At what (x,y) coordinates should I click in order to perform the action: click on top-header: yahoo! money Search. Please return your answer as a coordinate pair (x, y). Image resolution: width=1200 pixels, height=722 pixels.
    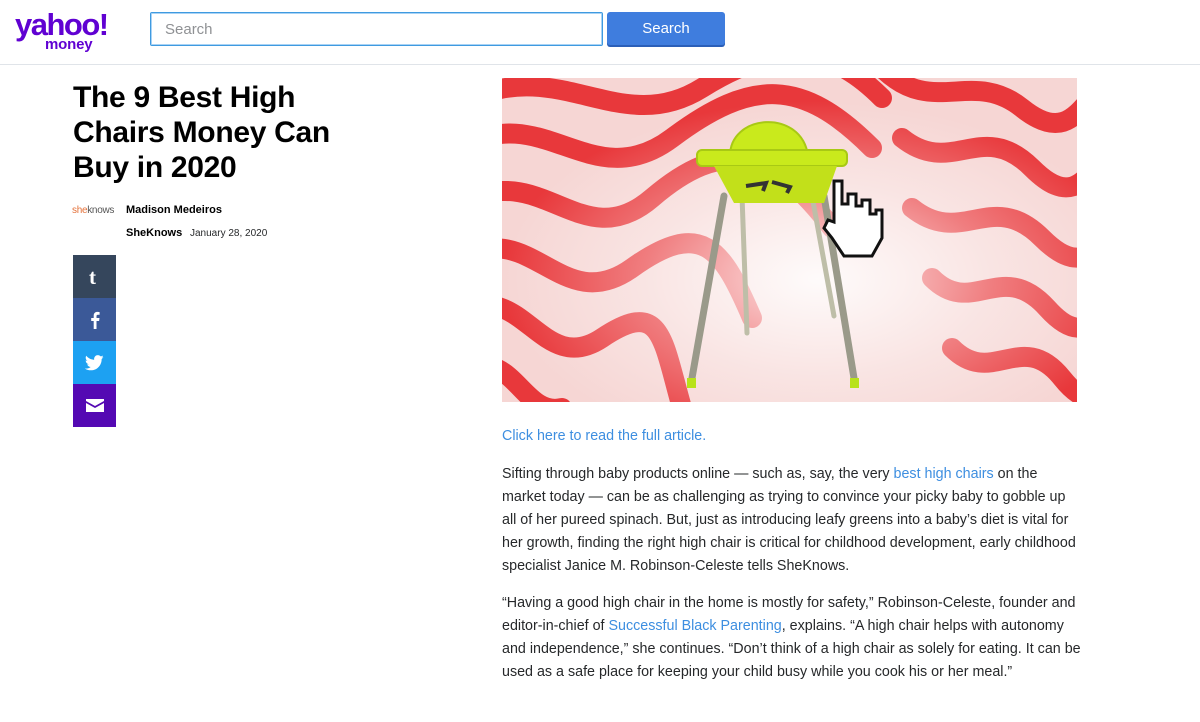
    Looking at the image, I should click on (600, 32).